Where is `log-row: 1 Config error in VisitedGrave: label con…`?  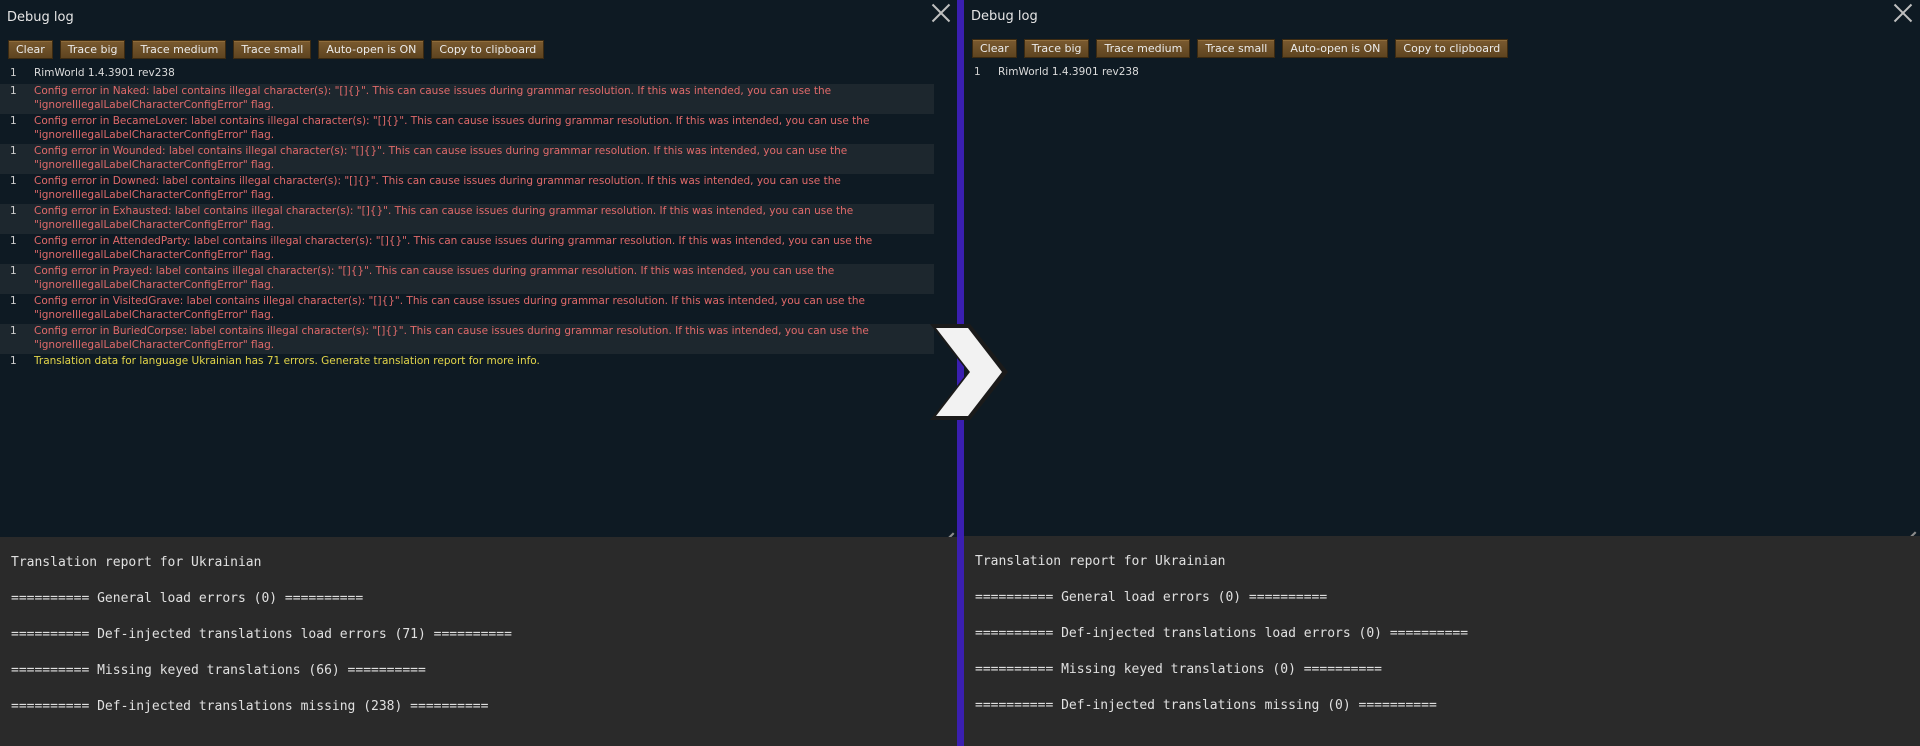 log-row: 1 Config error in VisitedGrave: label con… is located at coordinates (467, 309).